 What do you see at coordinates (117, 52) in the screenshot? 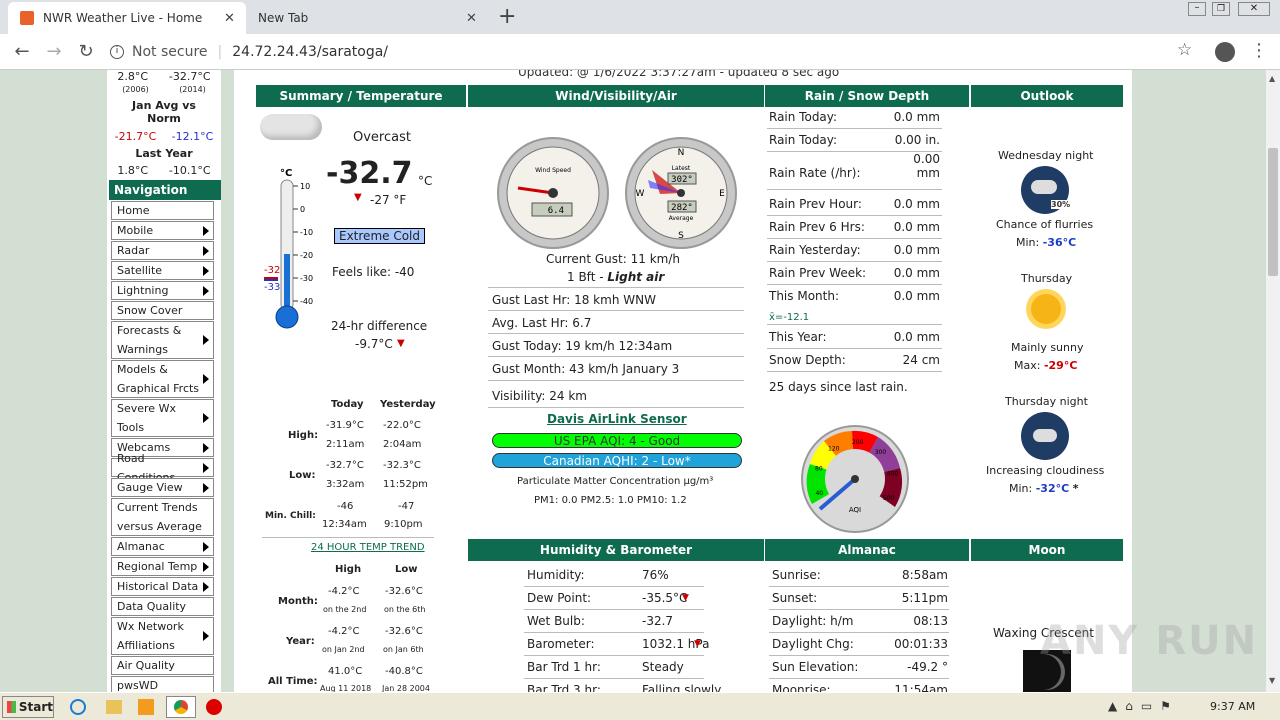
I see `info-icon: i` at bounding box center [117, 52].